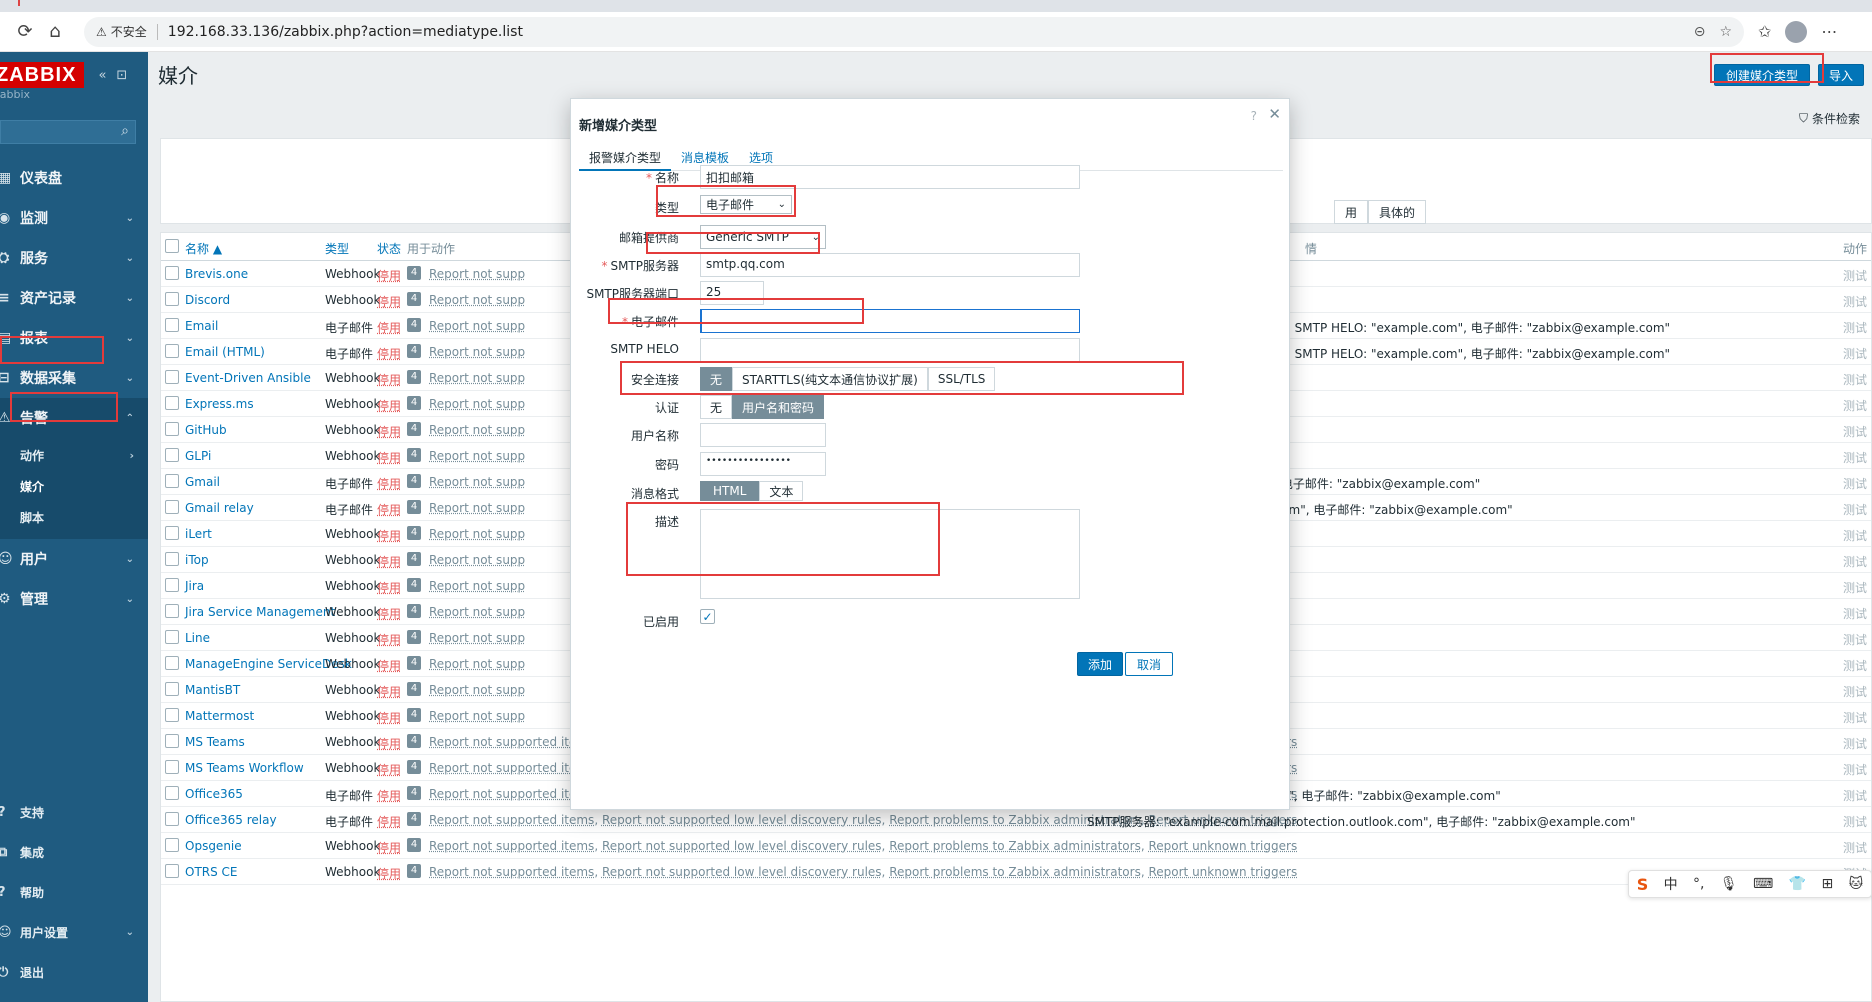  Describe the element at coordinates (121, 75) in the screenshot. I see `kiosk-icon: ⊡` at that location.